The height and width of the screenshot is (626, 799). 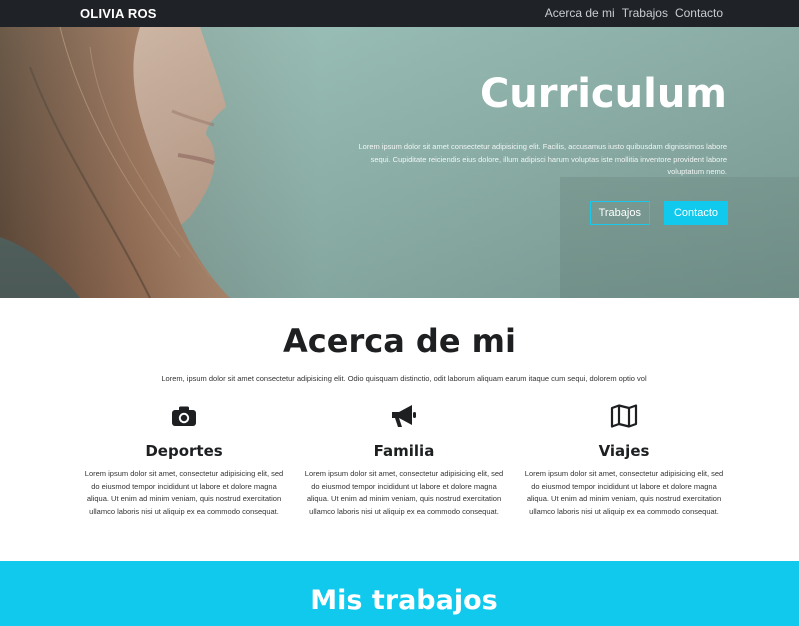 I want to click on about-item-title: Viajes, so click(x=624, y=451).